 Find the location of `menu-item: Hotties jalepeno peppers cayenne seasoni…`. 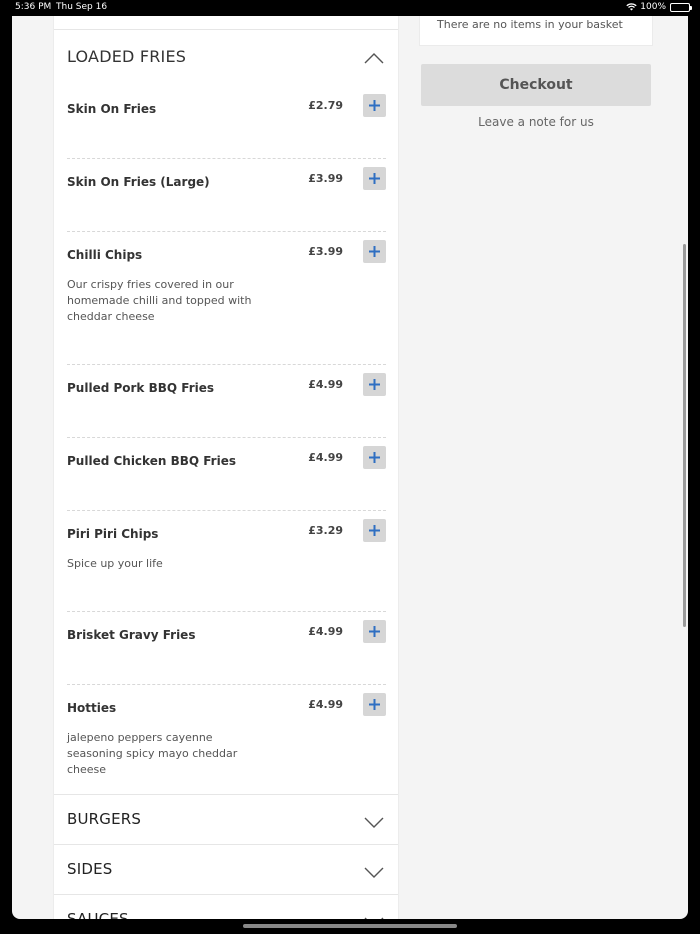

menu-item: Hotties jalepeno peppers cayenne seasoni… is located at coordinates (226, 744).